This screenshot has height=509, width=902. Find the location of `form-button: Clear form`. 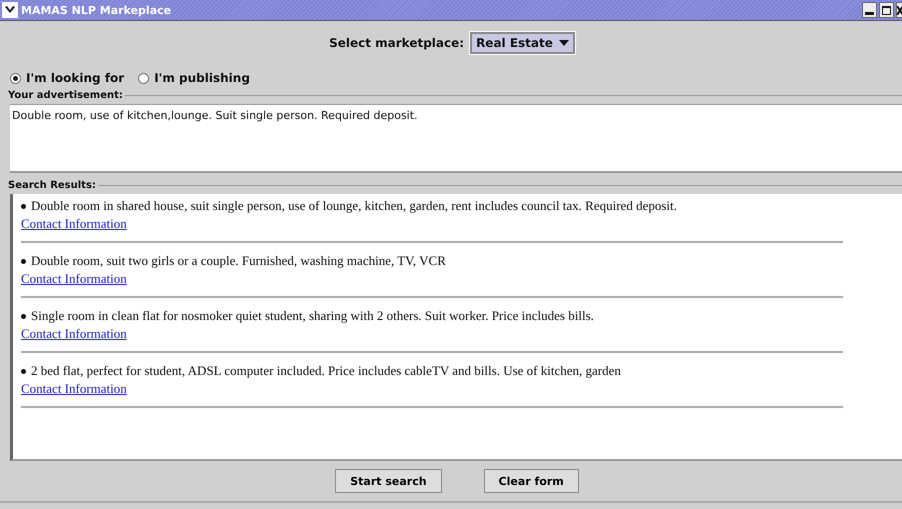

form-button: Clear form is located at coordinates (531, 481).